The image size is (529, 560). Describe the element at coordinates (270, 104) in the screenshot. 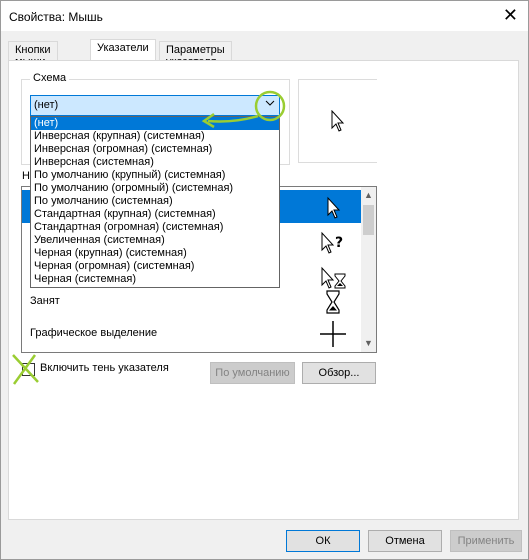

I see `chevron-down-icon` at that location.